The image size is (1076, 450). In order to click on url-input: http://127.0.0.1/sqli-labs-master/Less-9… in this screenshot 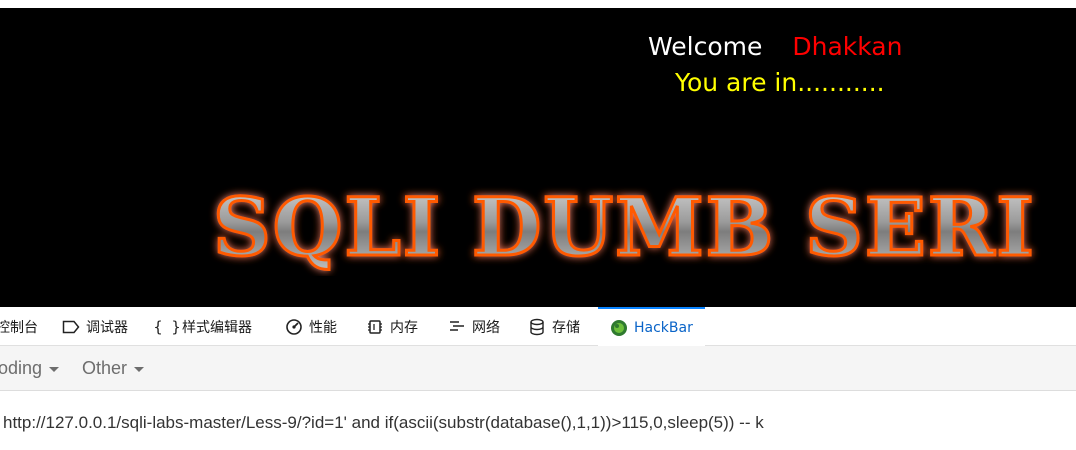, I will do `click(538, 420)`.